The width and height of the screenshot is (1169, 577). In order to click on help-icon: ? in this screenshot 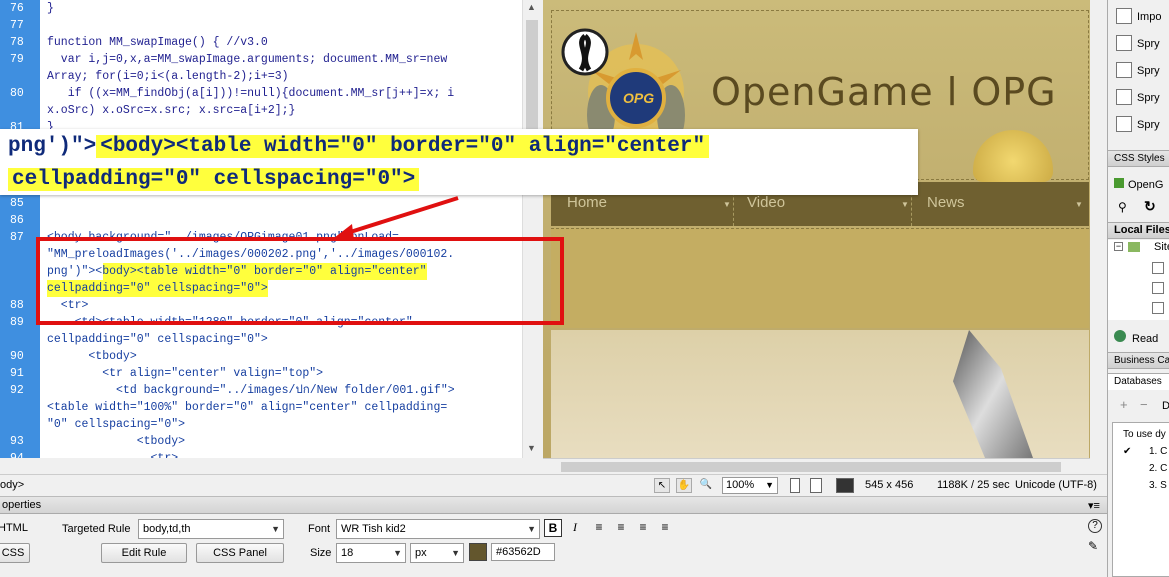, I will do `click(1095, 526)`.